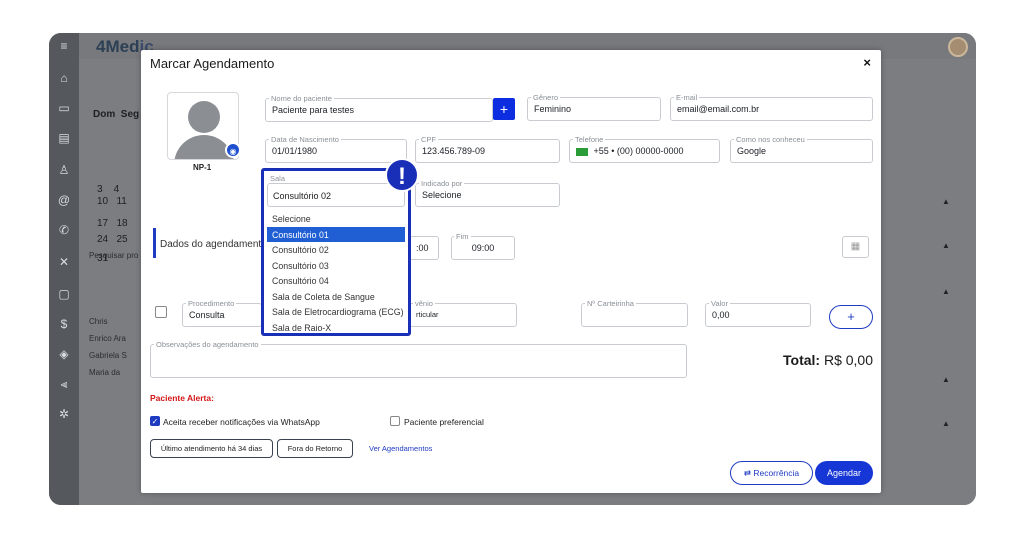 The image size is (1024, 538). Describe the element at coordinates (108, 338) in the screenshot. I see `list-item: Enrico Ara` at that location.